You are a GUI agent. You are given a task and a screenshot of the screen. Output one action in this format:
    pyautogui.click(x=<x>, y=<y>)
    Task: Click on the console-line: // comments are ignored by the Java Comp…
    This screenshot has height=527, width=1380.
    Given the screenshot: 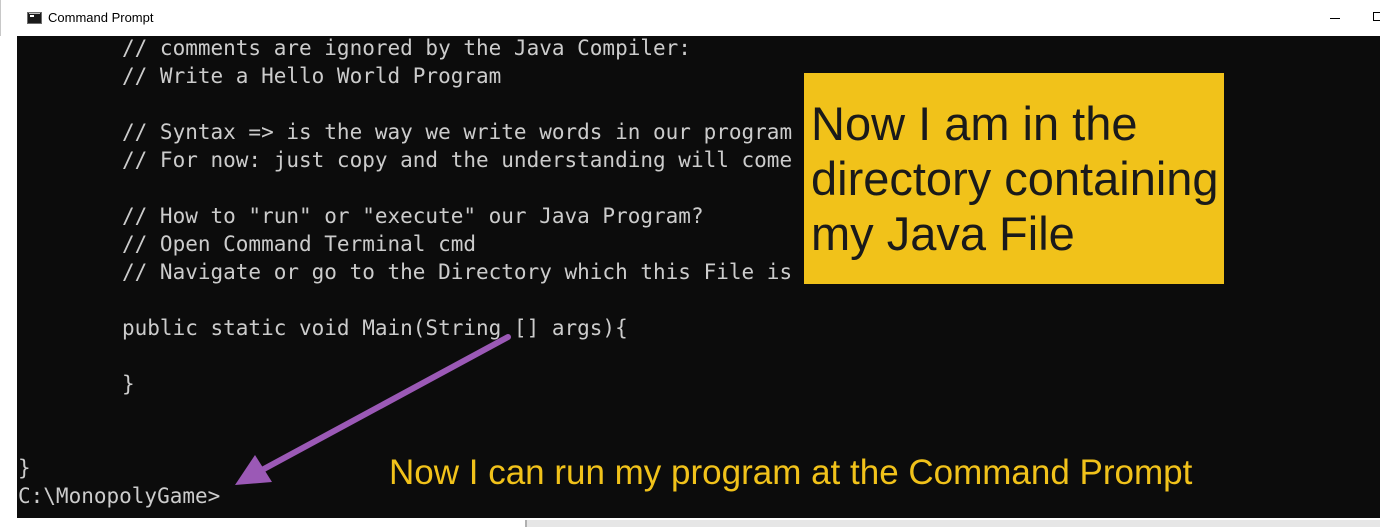 What is the action you would take?
    pyautogui.click(x=406, y=48)
    